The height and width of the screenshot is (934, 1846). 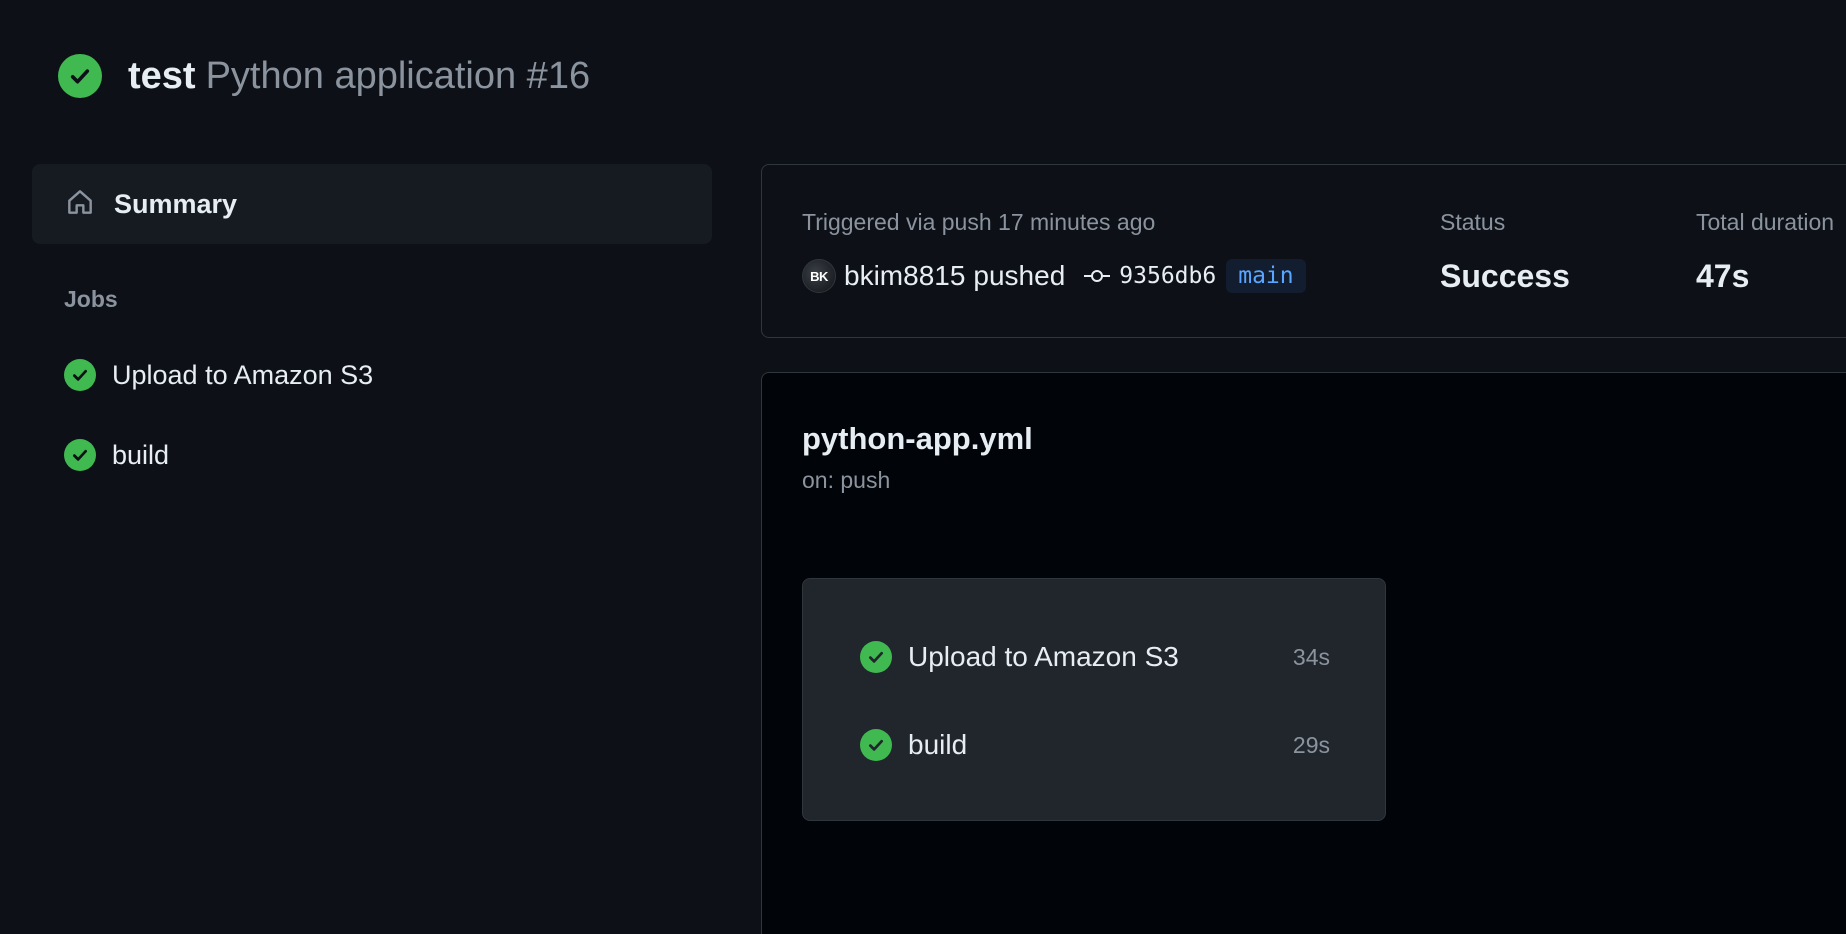 What do you see at coordinates (1723, 276) in the screenshot?
I see `duration-value: 47s` at bounding box center [1723, 276].